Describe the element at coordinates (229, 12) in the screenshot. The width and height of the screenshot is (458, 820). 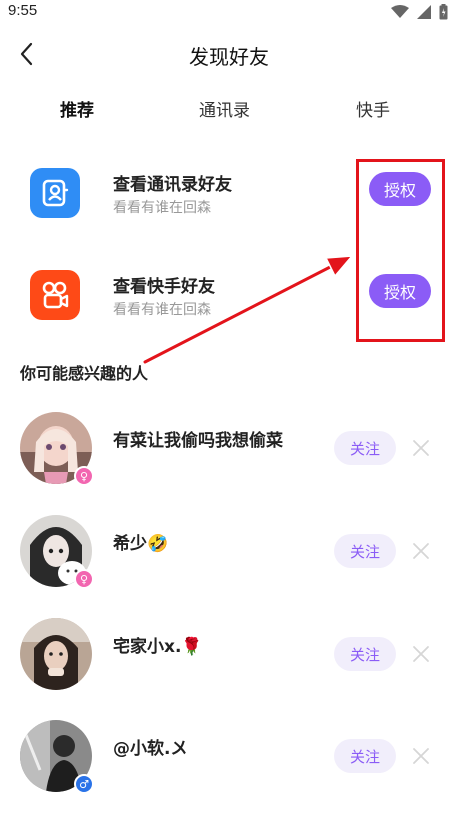
I see `status-bar: 9:55` at that location.